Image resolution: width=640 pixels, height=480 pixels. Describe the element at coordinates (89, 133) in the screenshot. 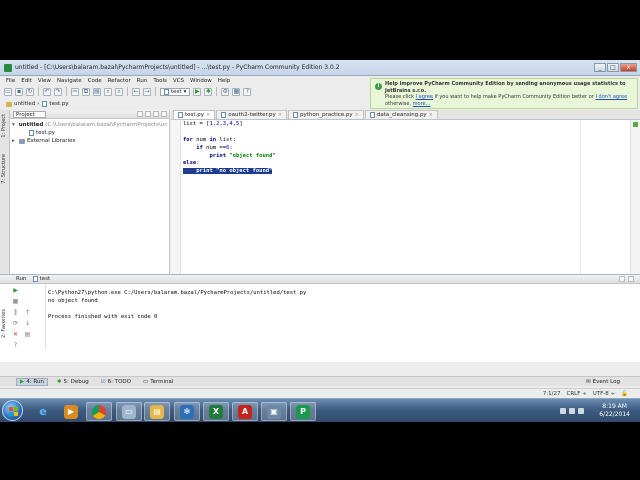

I see `tree-item: test.py` at that location.